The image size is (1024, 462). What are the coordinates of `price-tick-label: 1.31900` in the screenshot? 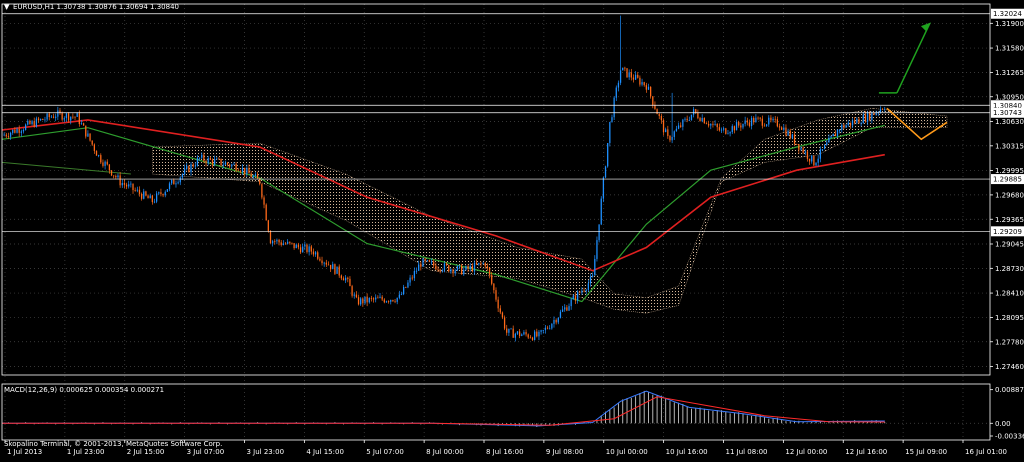 It's located at (1009, 24).